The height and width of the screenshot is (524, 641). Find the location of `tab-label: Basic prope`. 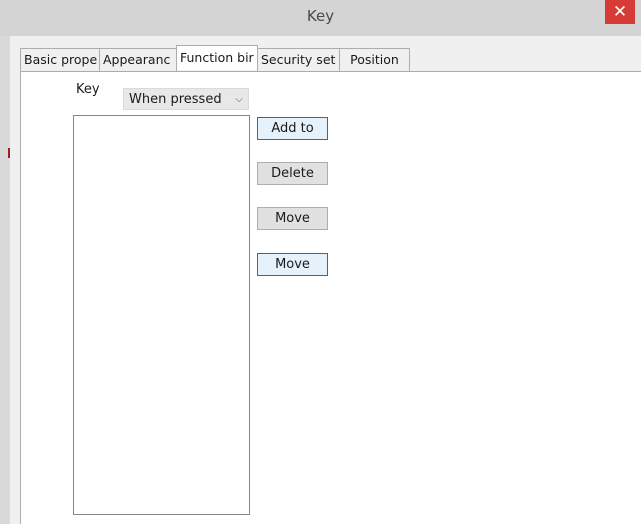

tab-label: Basic prope is located at coordinates (61, 59).